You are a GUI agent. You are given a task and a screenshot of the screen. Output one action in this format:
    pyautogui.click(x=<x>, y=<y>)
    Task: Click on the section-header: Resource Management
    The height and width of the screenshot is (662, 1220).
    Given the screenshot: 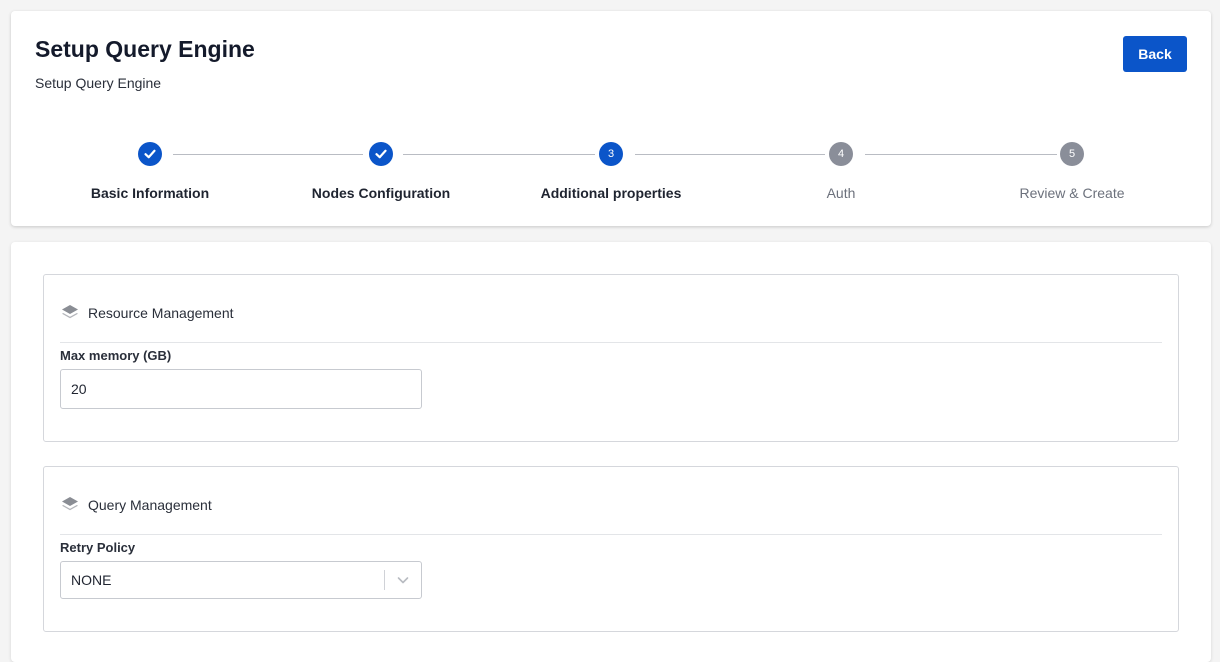 What is the action you would take?
    pyautogui.click(x=147, y=313)
    